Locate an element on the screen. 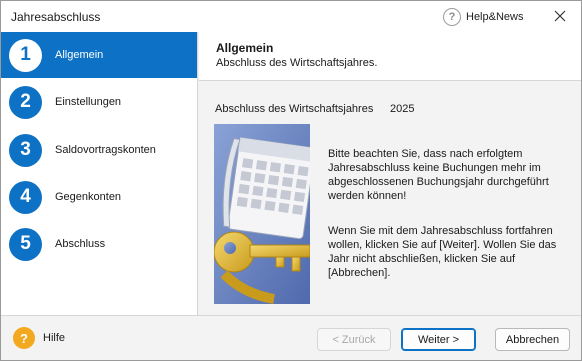 This screenshot has width=582, height=361. help-news-label: Help&News is located at coordinates (495, 17).